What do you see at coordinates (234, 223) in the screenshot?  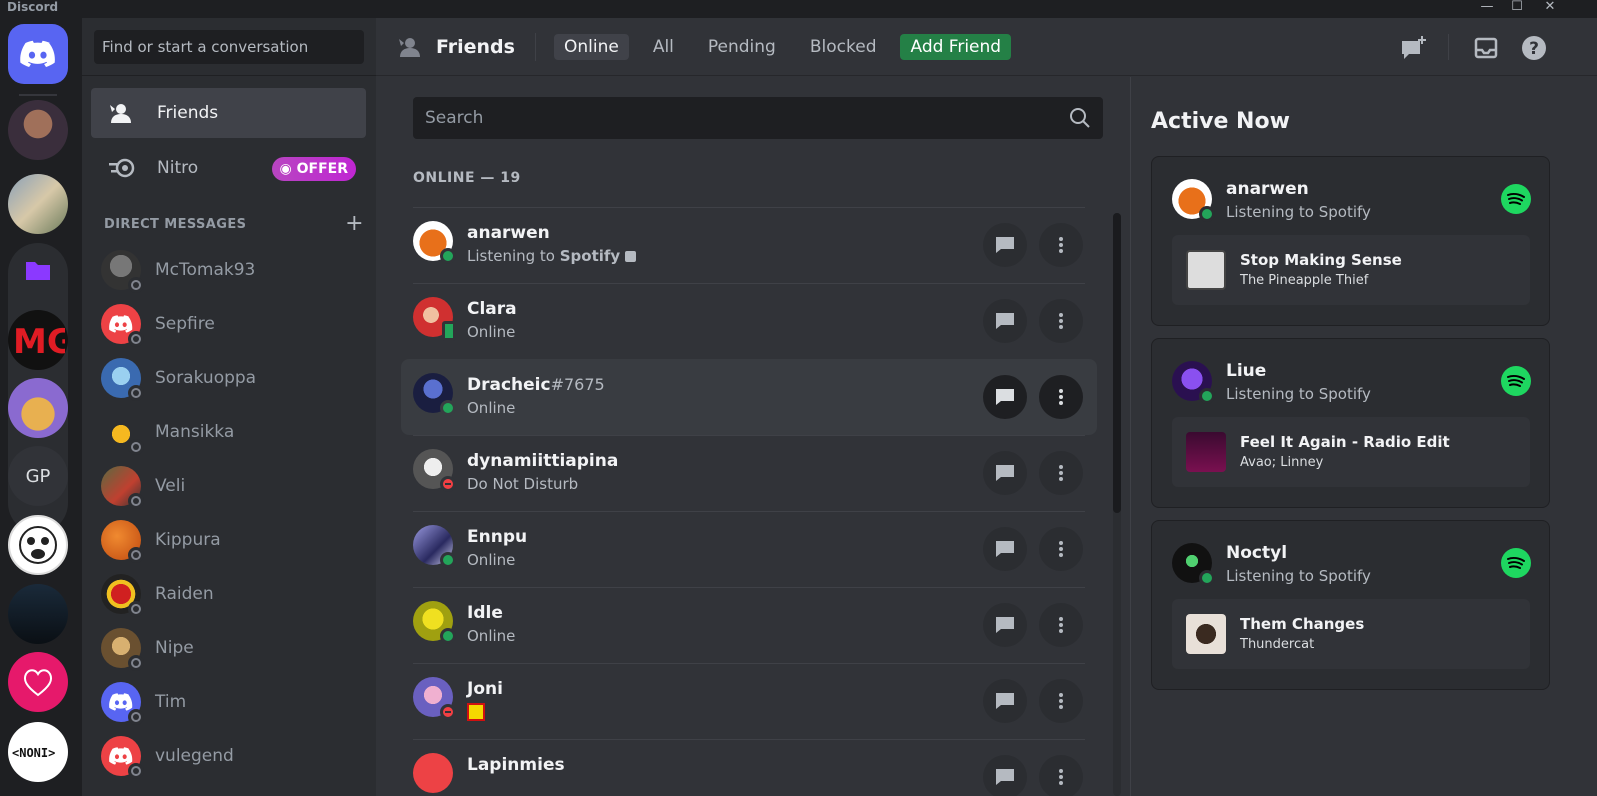 I see `direct-messages-header: DIRECT MESSAGES +` at bounding box center [234, 223].